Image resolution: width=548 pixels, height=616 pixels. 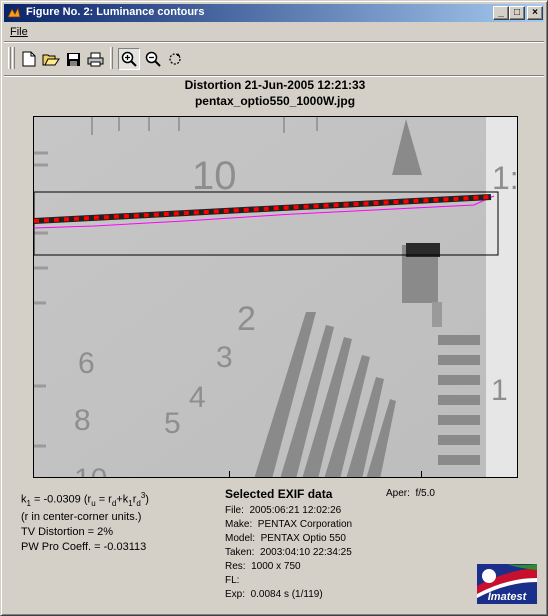 I want to click on svg-text: 1, so click(x=499, y=390).